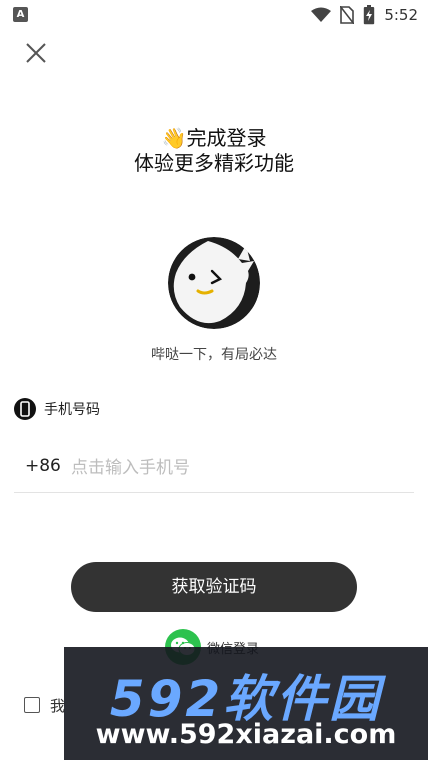 The width and height of the screenshot is (428, 760). What do you see at coordinates (72, 410) in the screenshot?
I see `phone-label: 手机号码` at bounding box center [72, 410].